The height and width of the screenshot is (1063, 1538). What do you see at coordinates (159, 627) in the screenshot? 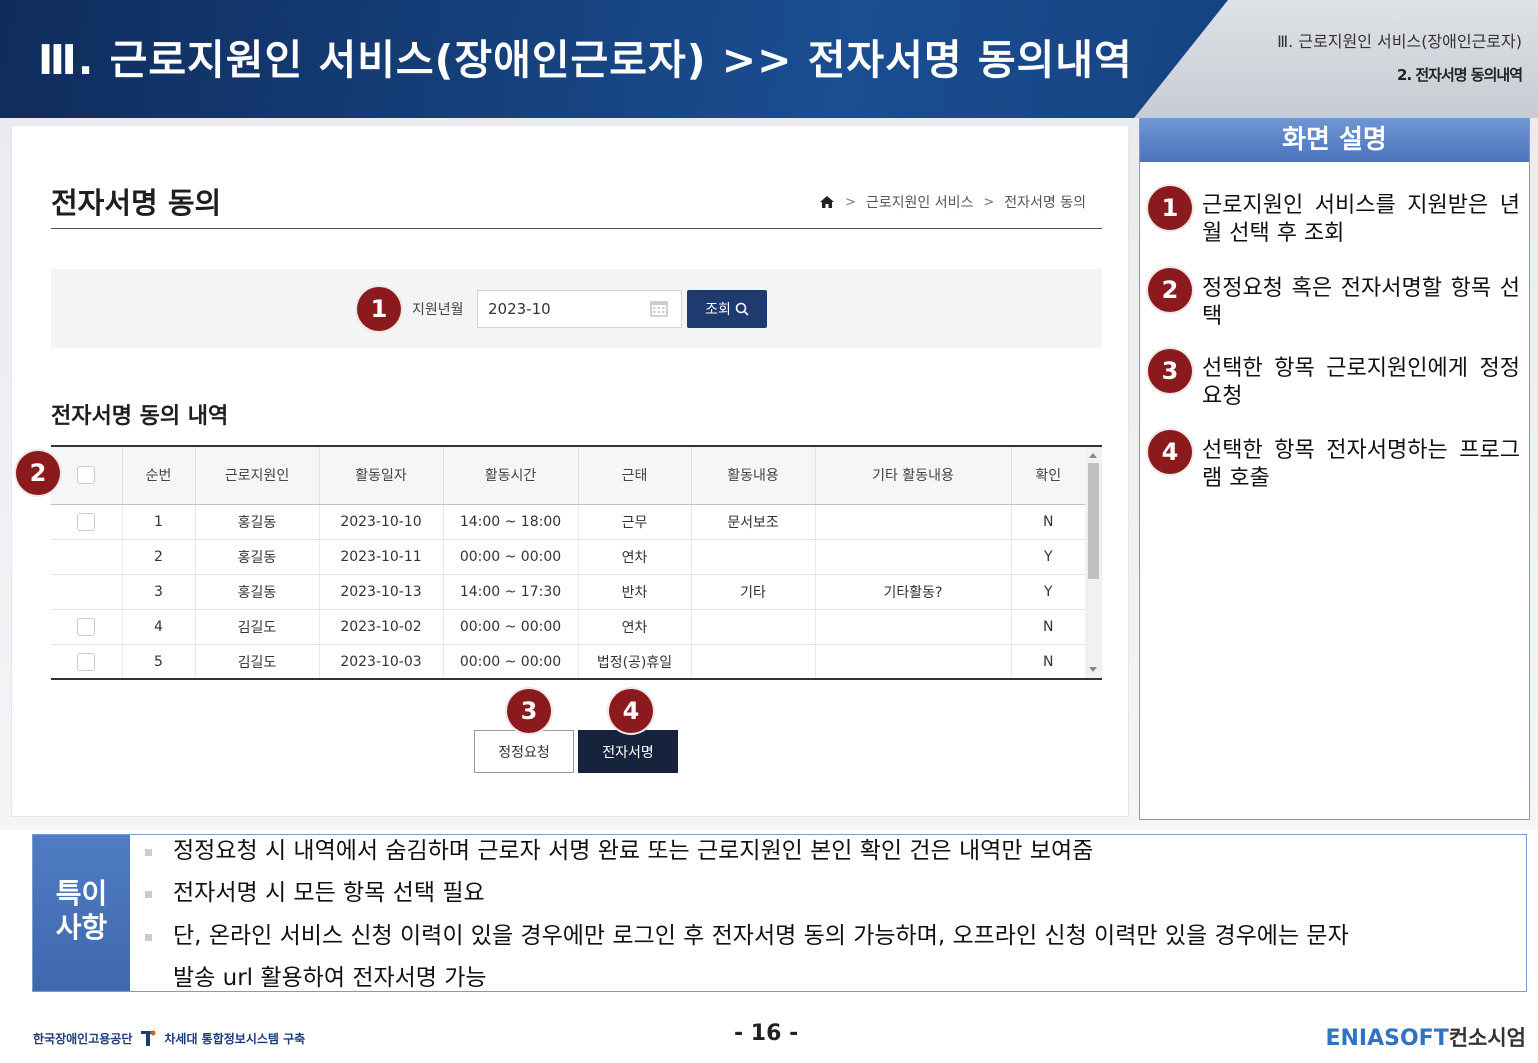
I see `cell-no: 4` at bounding box center [159, 627].